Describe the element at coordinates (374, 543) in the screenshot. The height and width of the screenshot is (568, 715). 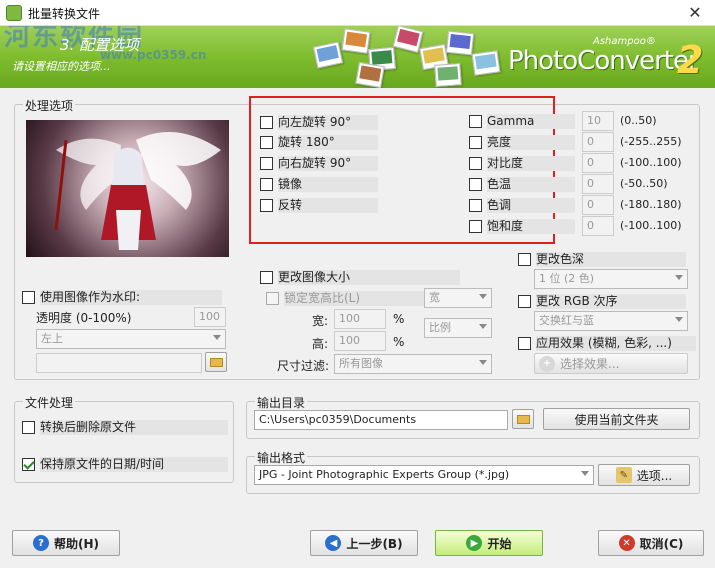
I see `back-label: 上一步(B)` at that location.